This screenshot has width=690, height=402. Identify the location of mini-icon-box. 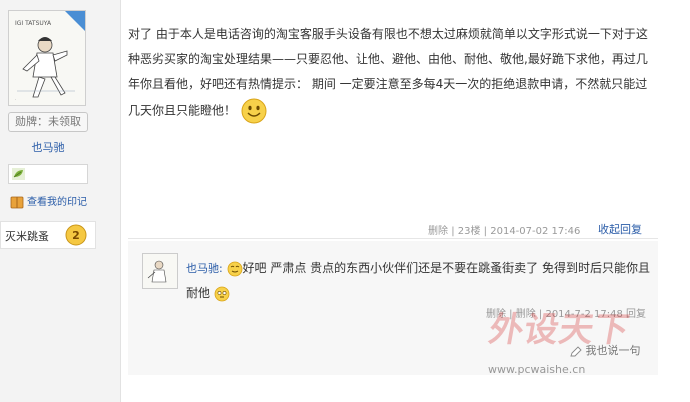
(48, 174).